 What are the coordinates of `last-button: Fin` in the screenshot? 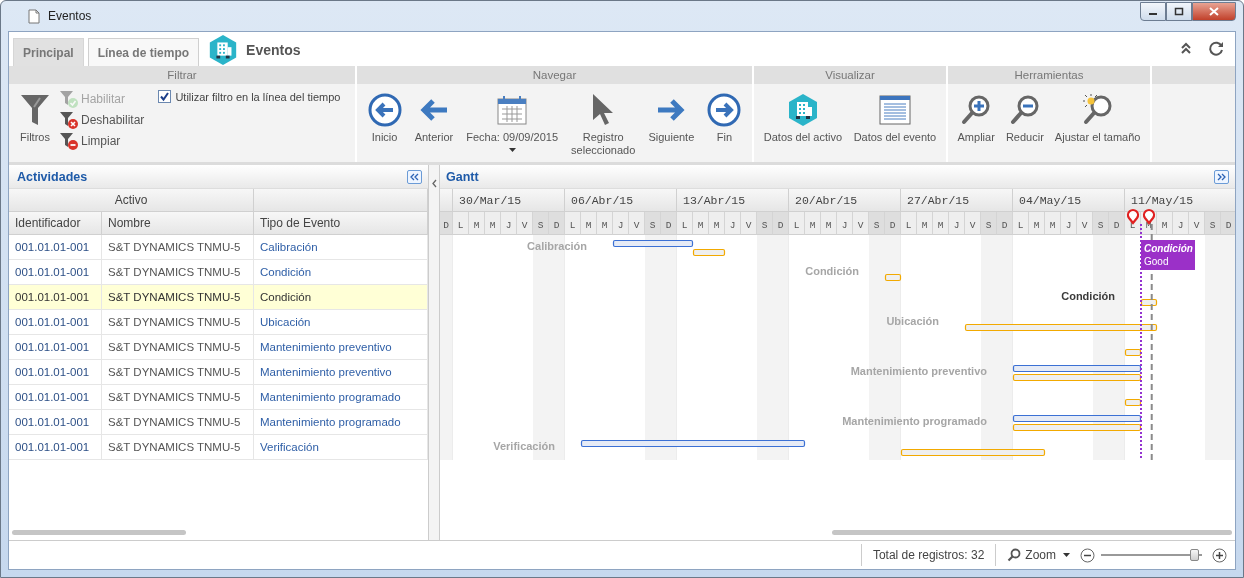 It's located at (724, 118).